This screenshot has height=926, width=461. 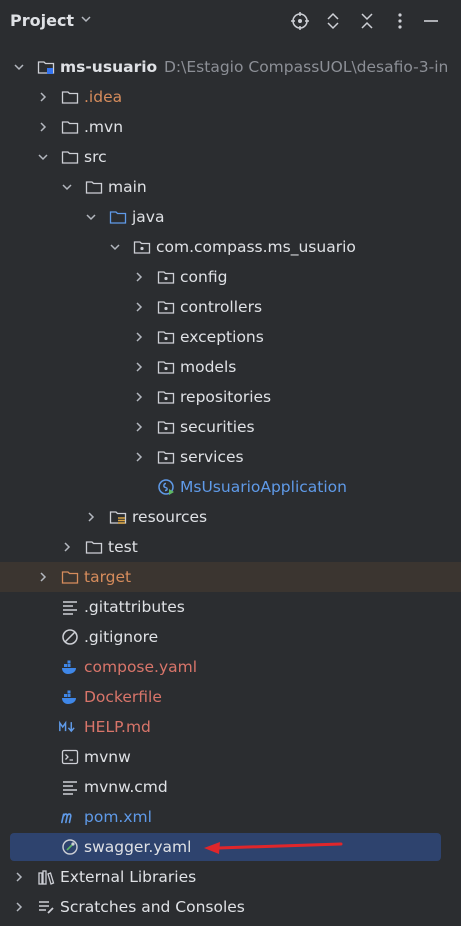 I want to click on tree-item-label: services, so click(x=212, y=457).